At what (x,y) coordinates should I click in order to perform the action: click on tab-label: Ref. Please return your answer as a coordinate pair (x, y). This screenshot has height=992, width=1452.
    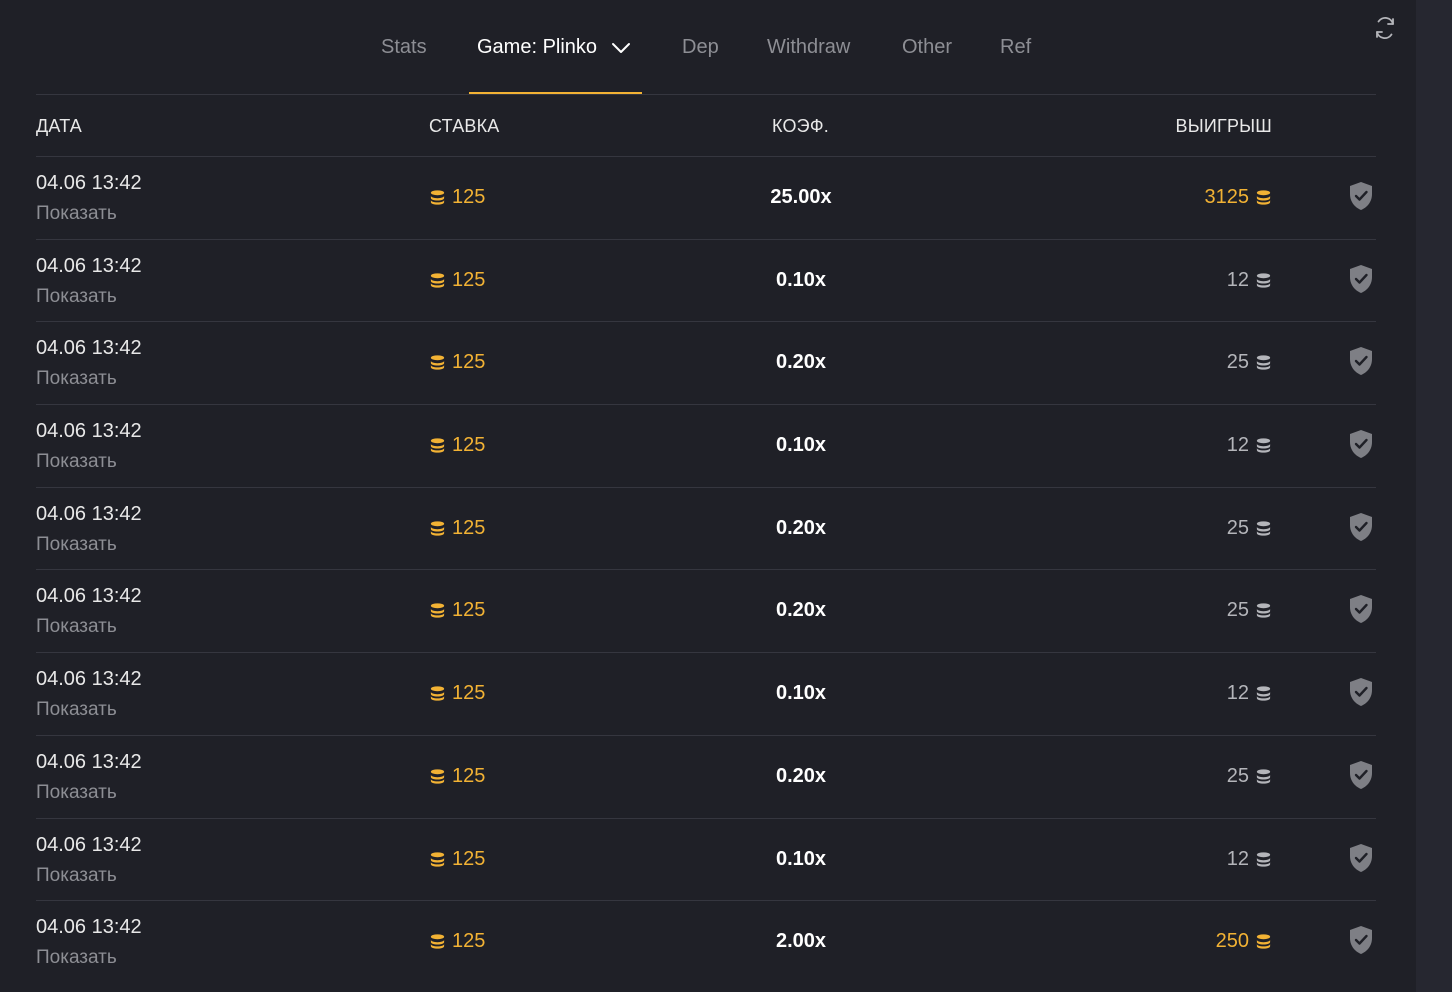
    Looking at the image, I should click on (1016, 47).